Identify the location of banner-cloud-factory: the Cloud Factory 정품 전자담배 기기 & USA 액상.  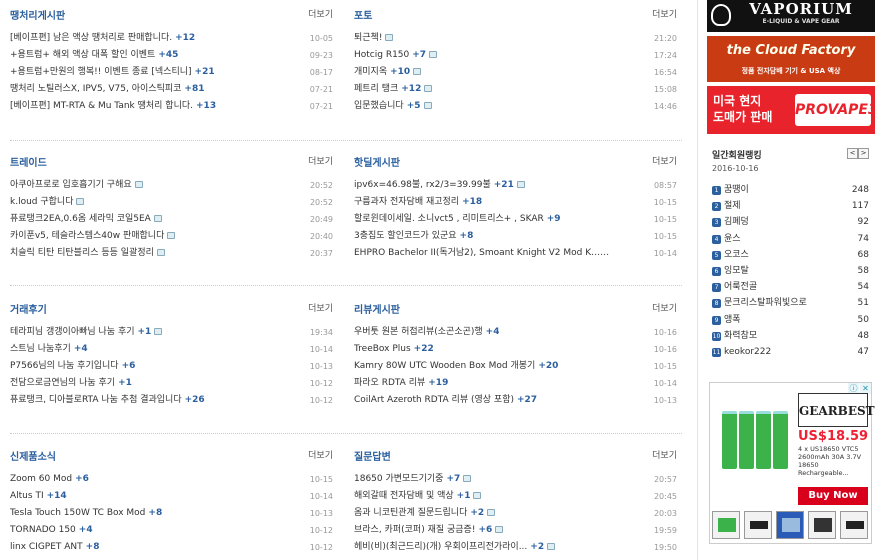
(791, 59).